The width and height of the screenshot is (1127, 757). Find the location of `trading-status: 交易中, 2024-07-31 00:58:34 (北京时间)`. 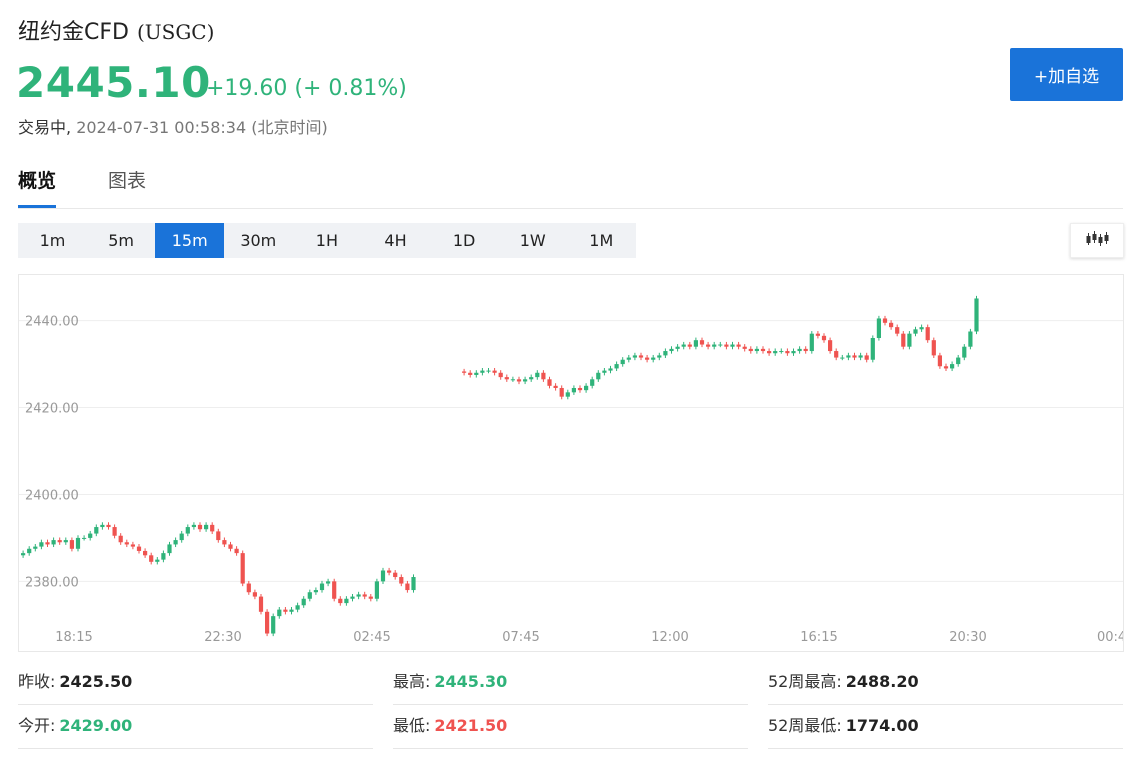

trading-status: 交易中, 2024-07-31 00:58:34 (北京时间) is located at coordinates (173, 126).